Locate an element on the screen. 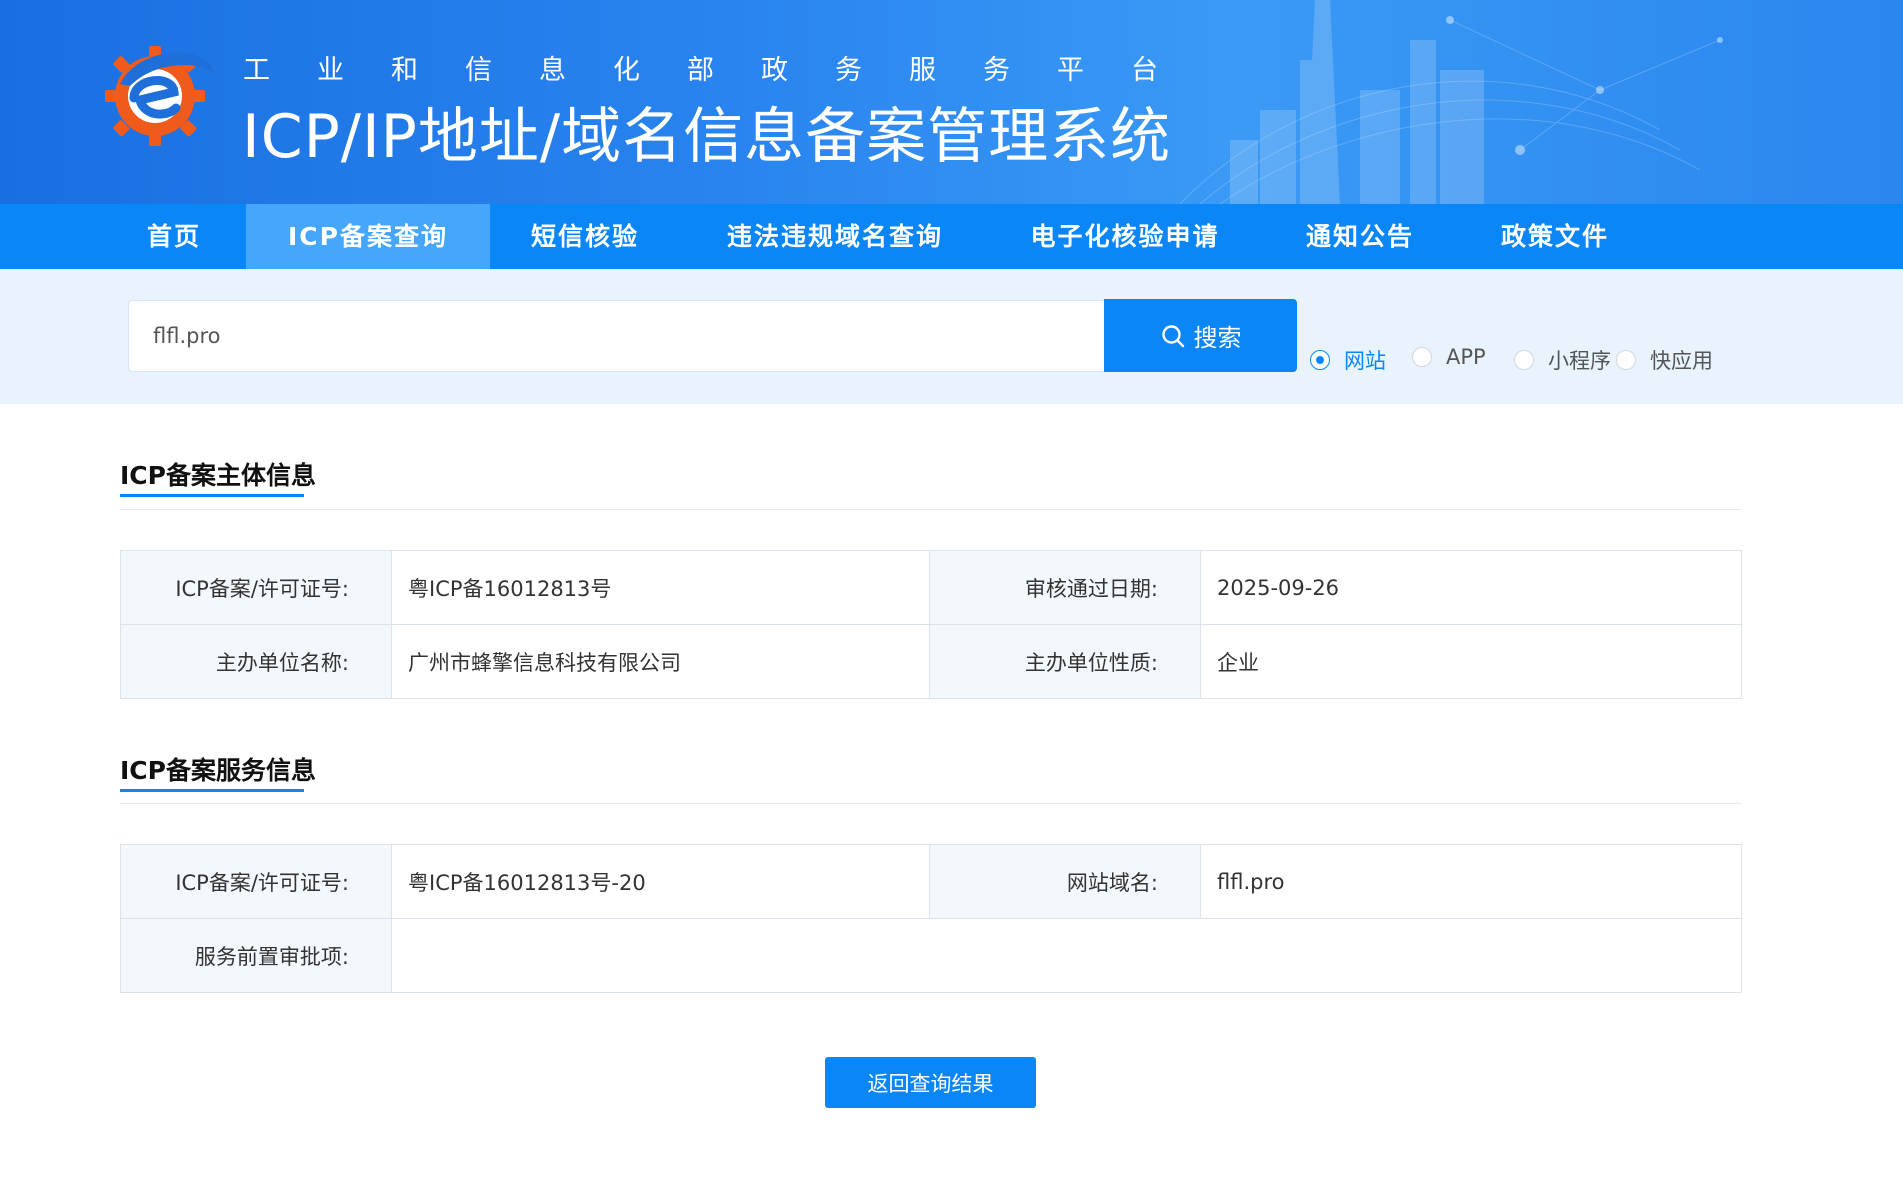 The width and height of the screenshot is (1903, 1179). label-icp-license: ICP备案/许可证号: is located at coordinates (256, 587).